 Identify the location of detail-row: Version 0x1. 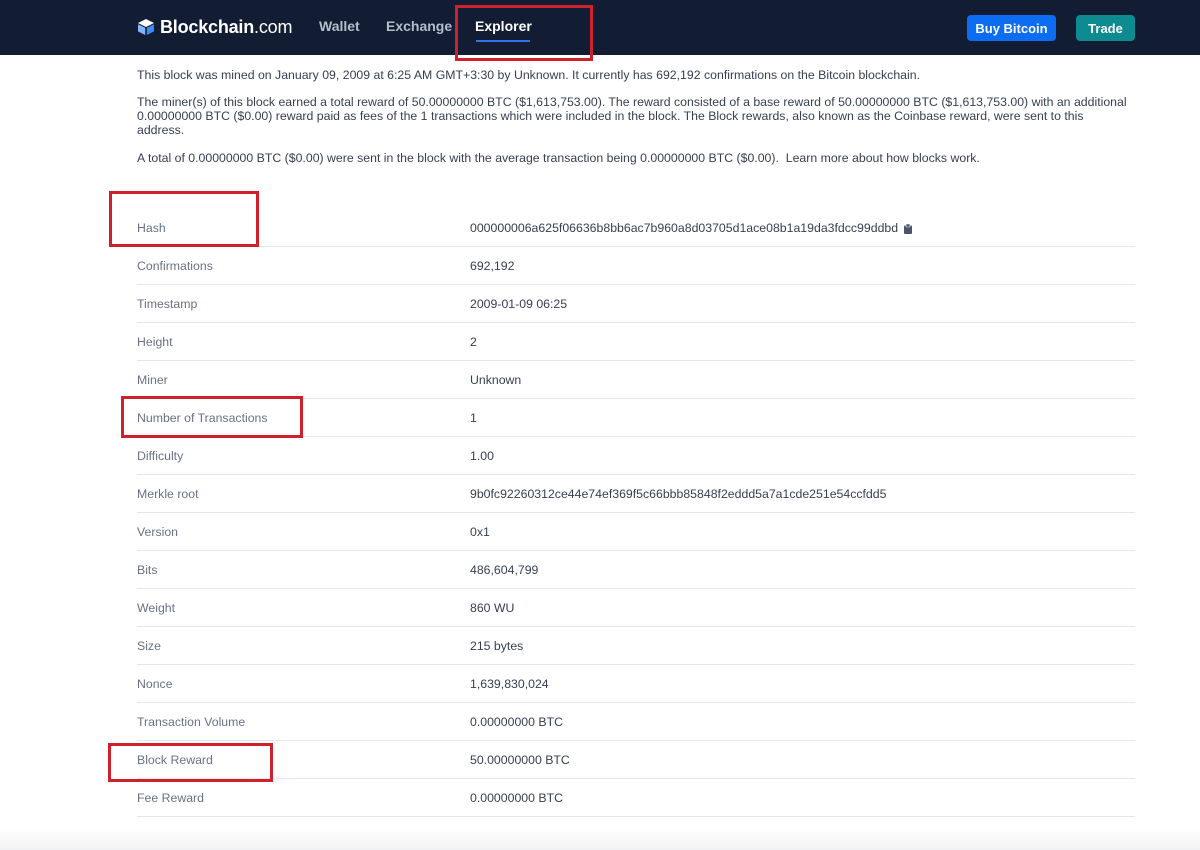
(636, 532).